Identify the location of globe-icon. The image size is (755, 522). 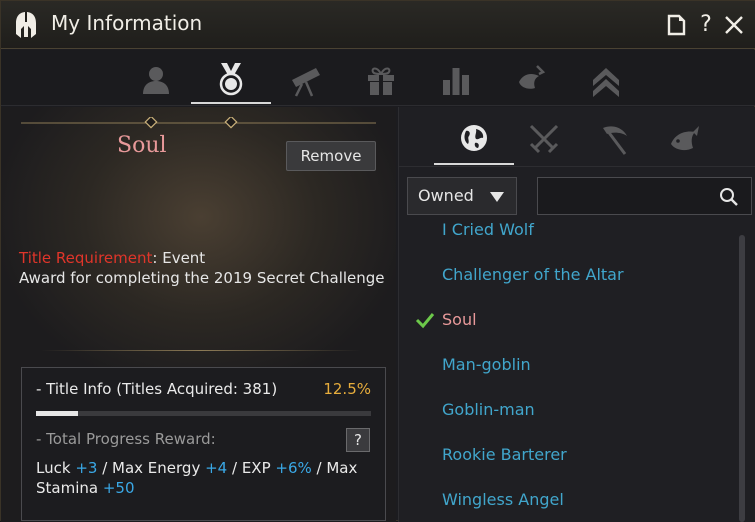
(474, 138).